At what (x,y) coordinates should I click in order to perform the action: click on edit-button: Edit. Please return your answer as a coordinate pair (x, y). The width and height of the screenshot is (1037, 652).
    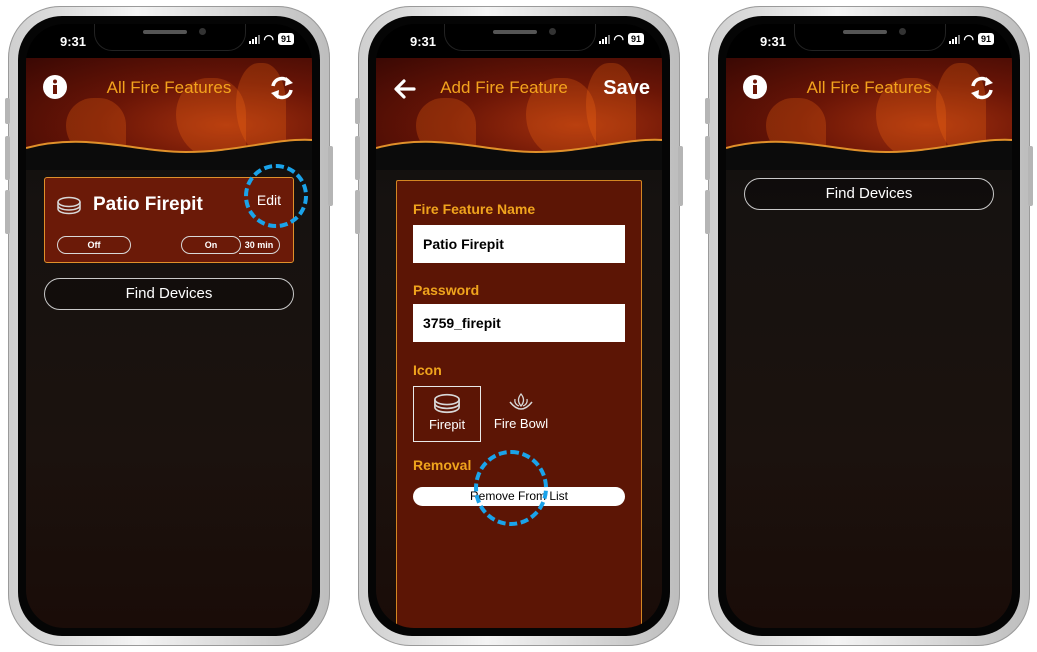
    Looking at the image, I should click on (269, 200).